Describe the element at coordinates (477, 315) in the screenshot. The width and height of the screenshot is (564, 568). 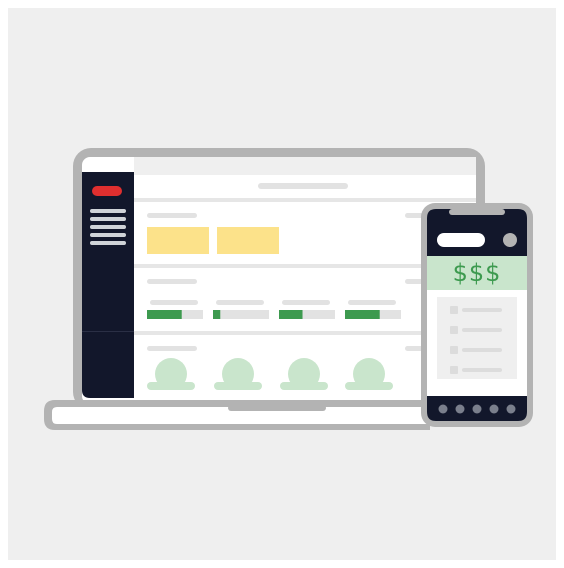
I see `phone` at that location.